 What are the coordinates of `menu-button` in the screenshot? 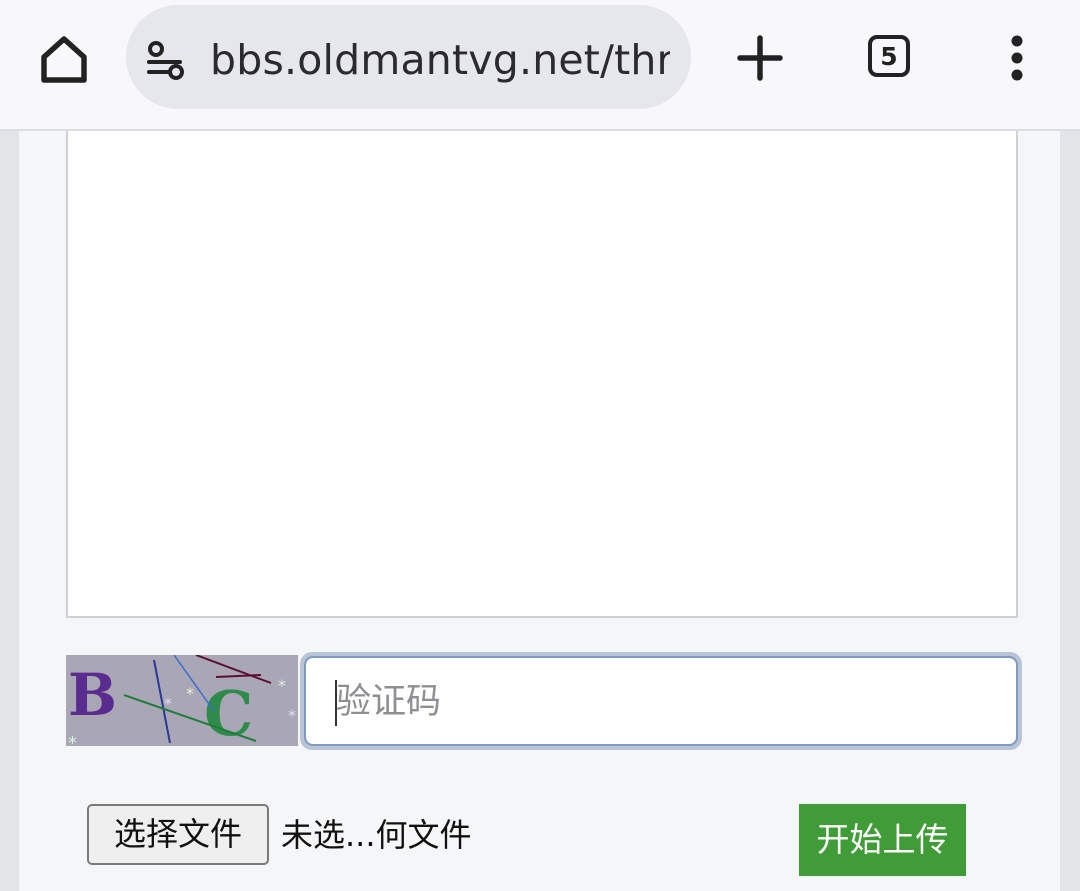 It's located at (1017, 58).